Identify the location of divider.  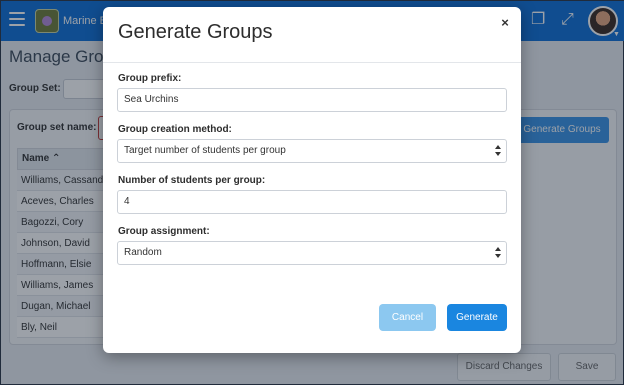
(312, 62).